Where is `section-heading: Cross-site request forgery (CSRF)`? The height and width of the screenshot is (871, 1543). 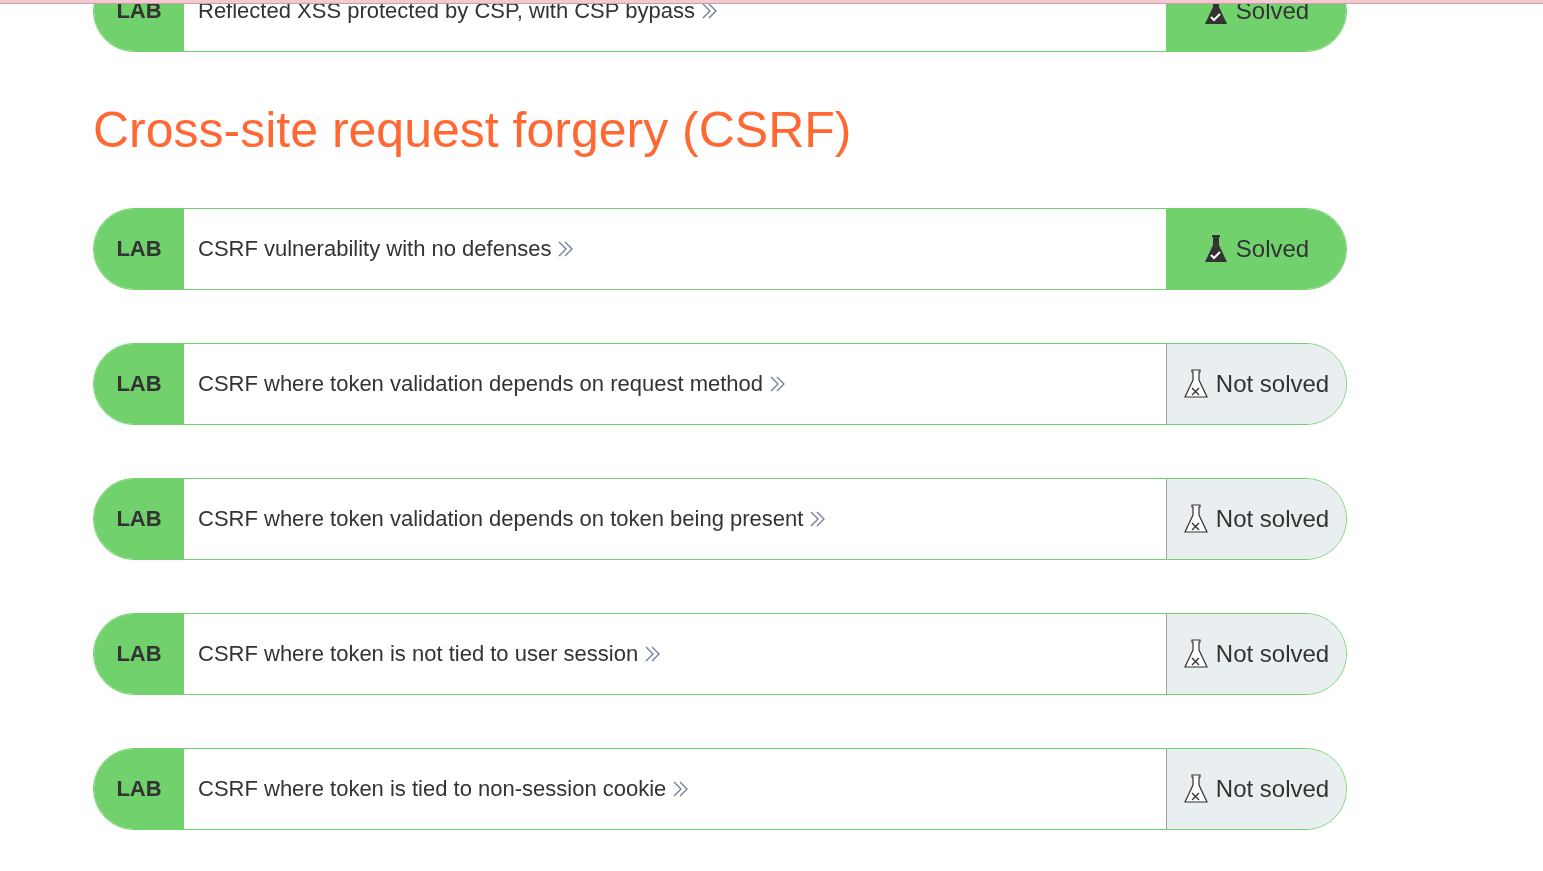
section-heading: Cross-site request forgery (CSRF) is located at coordinates (473, 130).